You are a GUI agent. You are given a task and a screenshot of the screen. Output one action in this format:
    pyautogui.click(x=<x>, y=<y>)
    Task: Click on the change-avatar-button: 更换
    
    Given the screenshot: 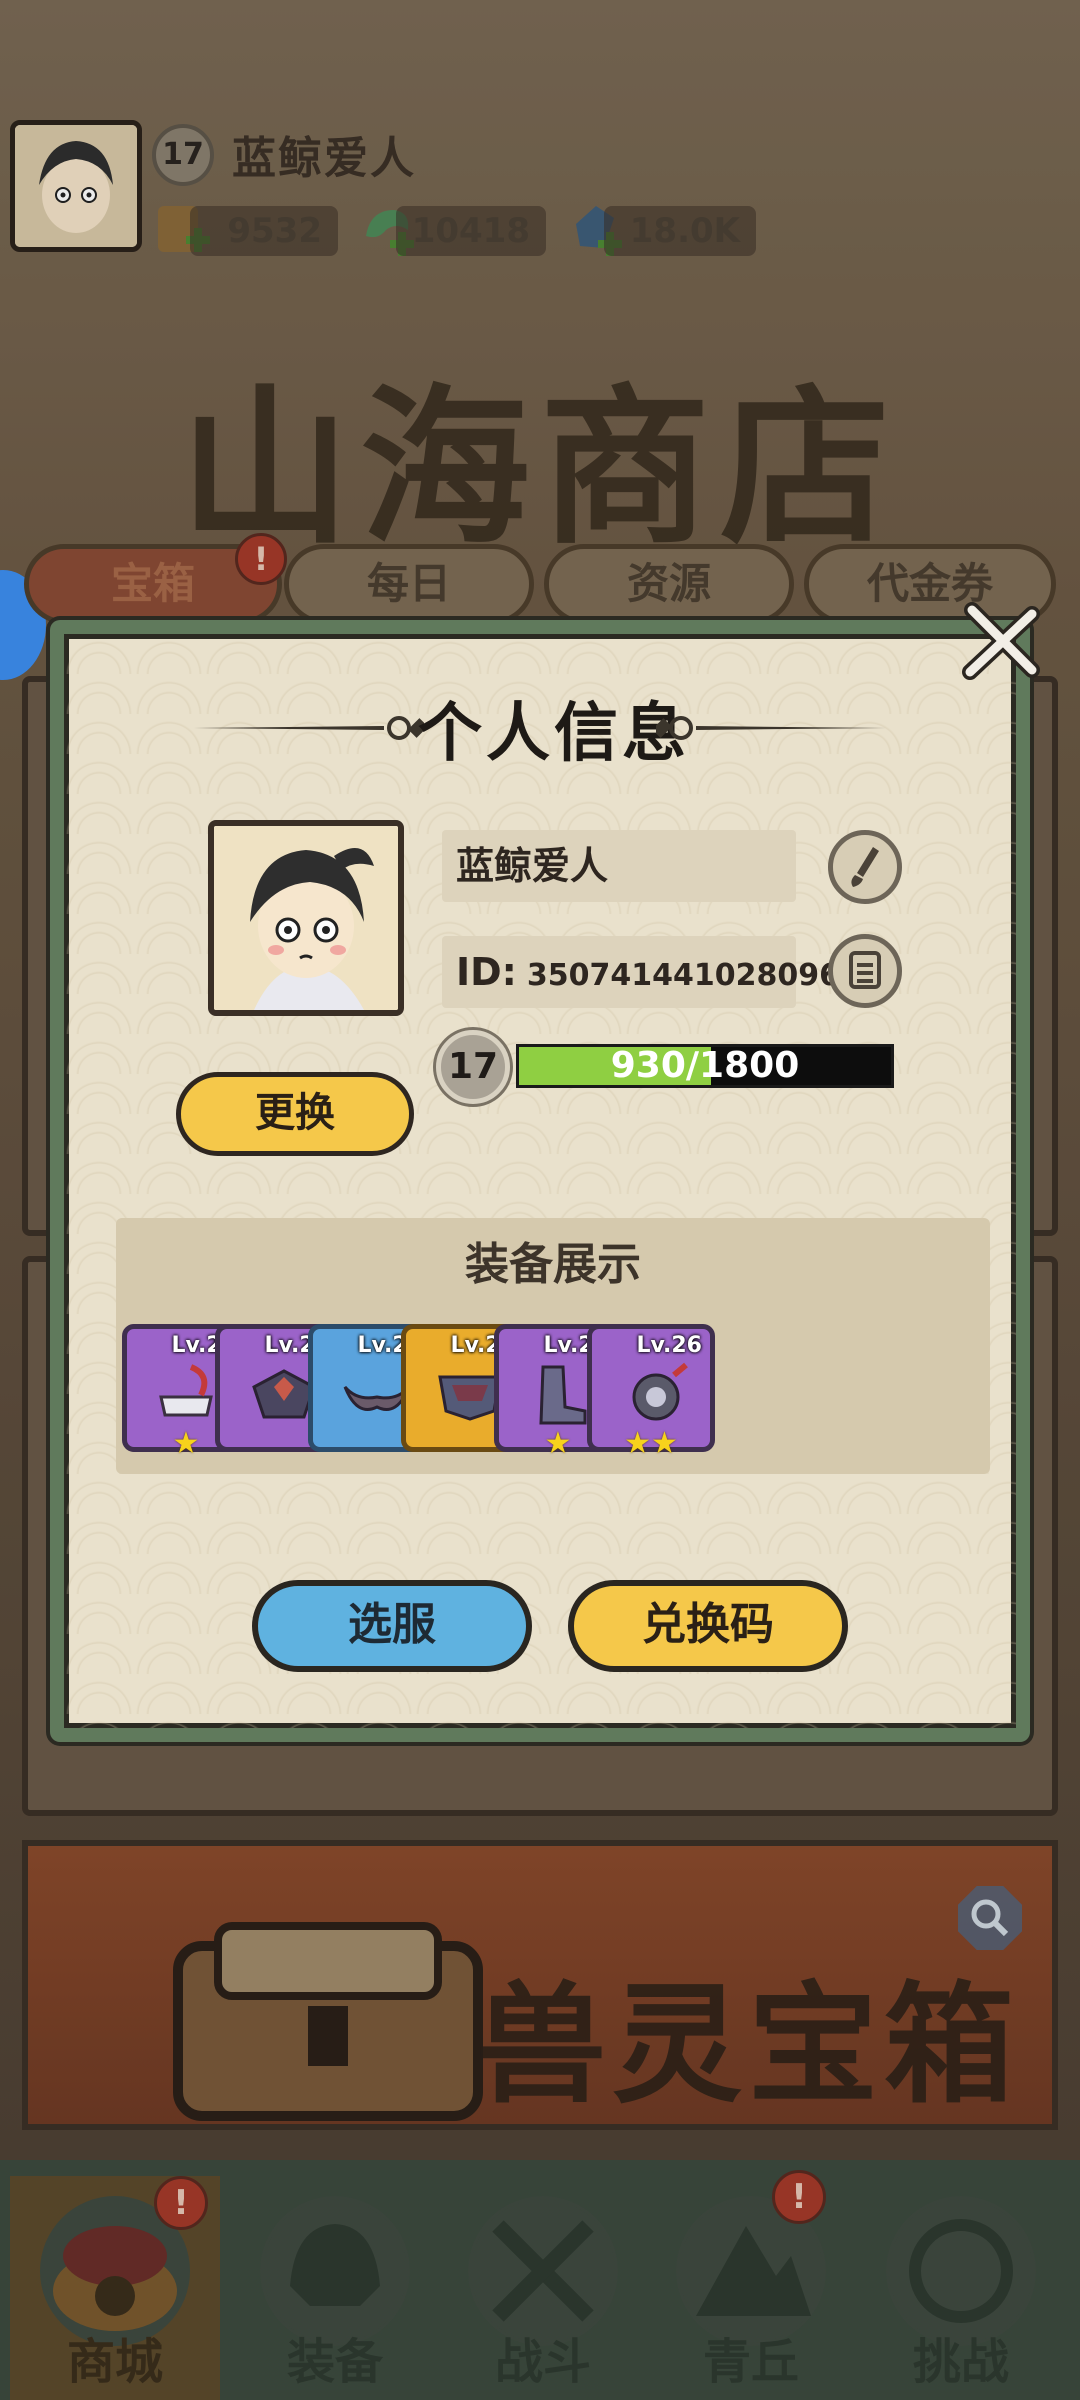 What is the action you would take?
    pyautogui.click(x=295, y=1114)
    